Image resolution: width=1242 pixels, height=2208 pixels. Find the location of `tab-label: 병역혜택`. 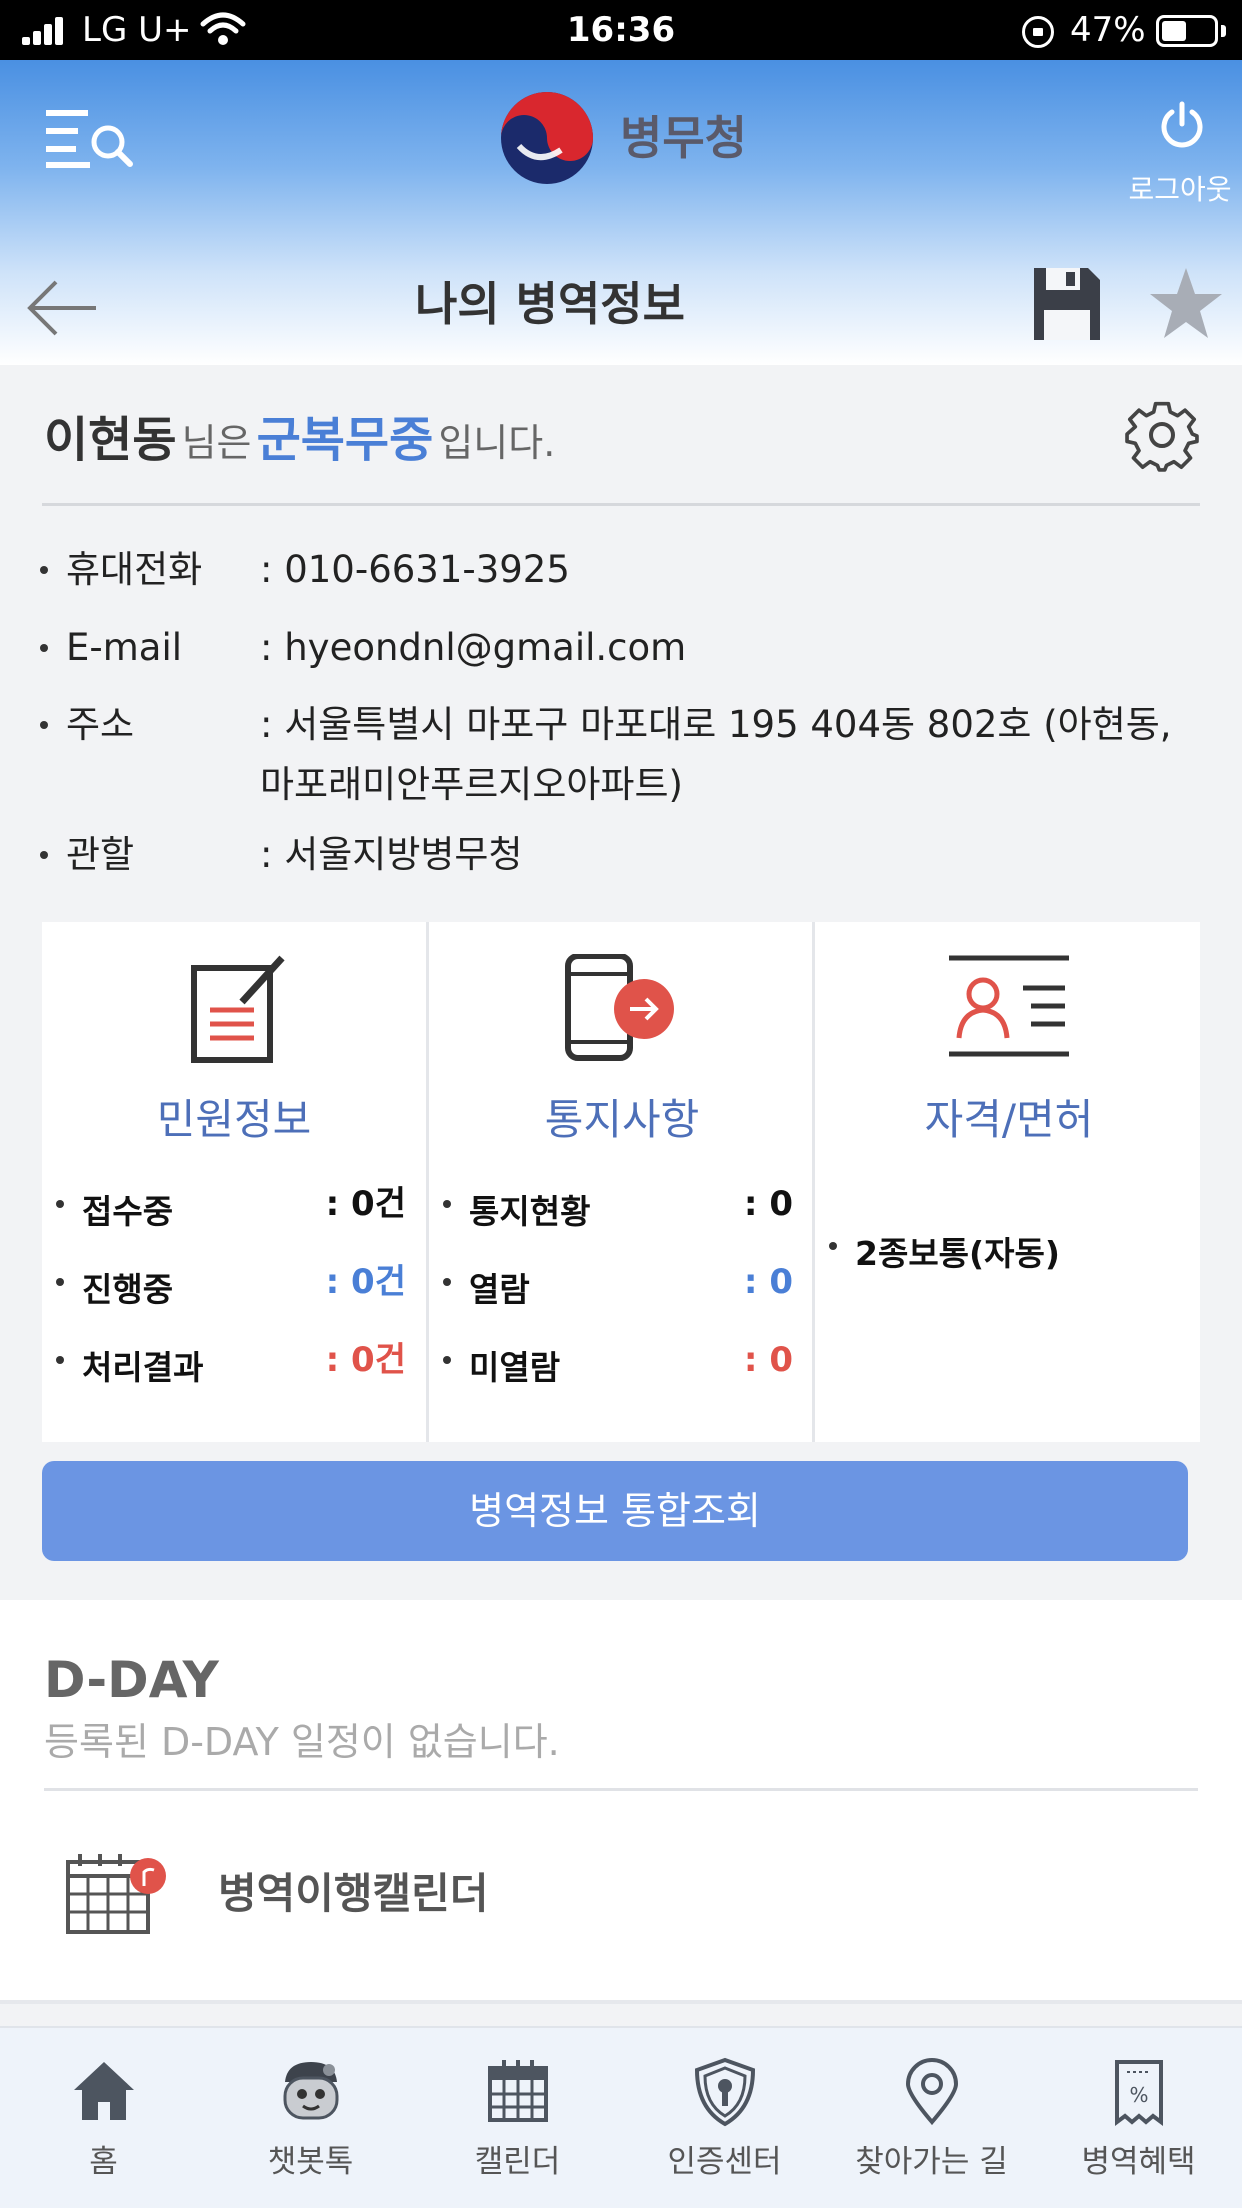

tab-label: 병역혜택 is located at coordinates (1138, 2162).